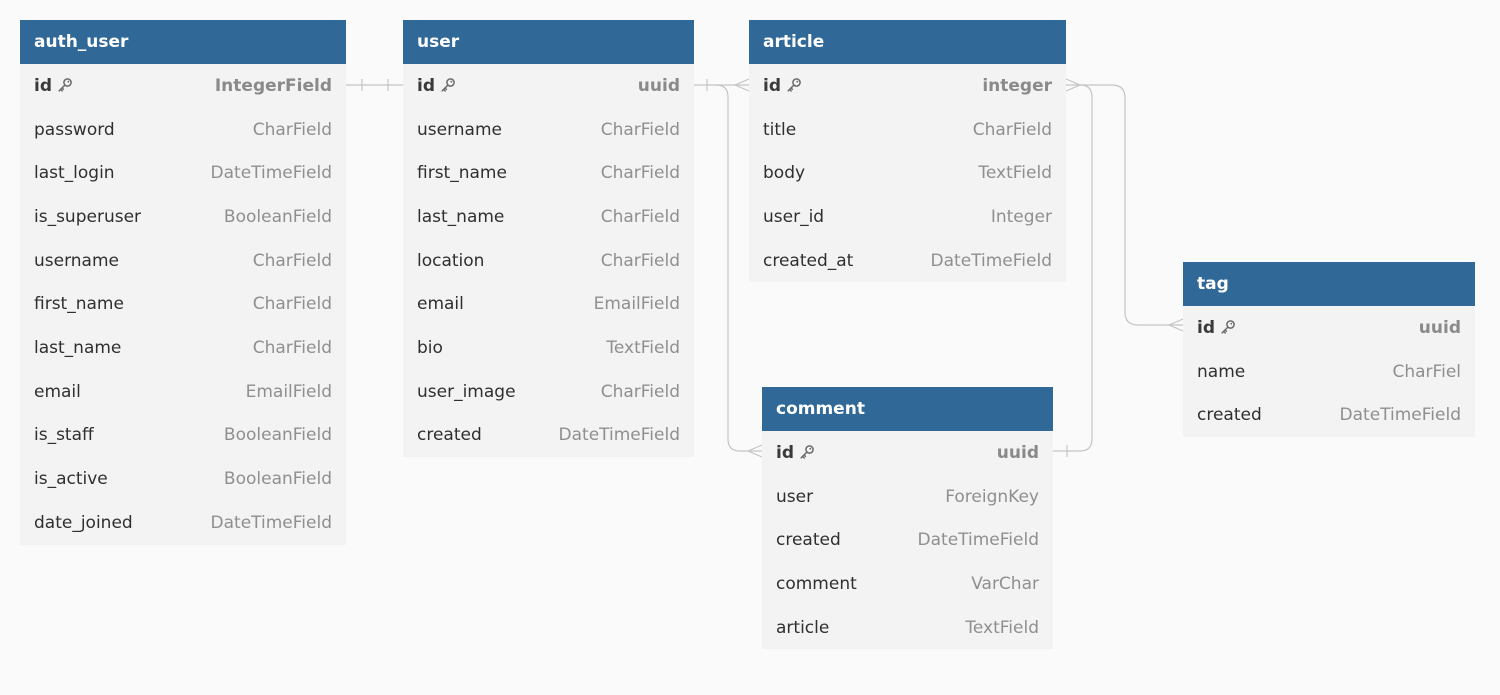 The height and width of the screenshot is (695, 1500). Describe the element at coordinates (907, 584) in the screenshot. I see `field-row: comment VarChar` at that location.